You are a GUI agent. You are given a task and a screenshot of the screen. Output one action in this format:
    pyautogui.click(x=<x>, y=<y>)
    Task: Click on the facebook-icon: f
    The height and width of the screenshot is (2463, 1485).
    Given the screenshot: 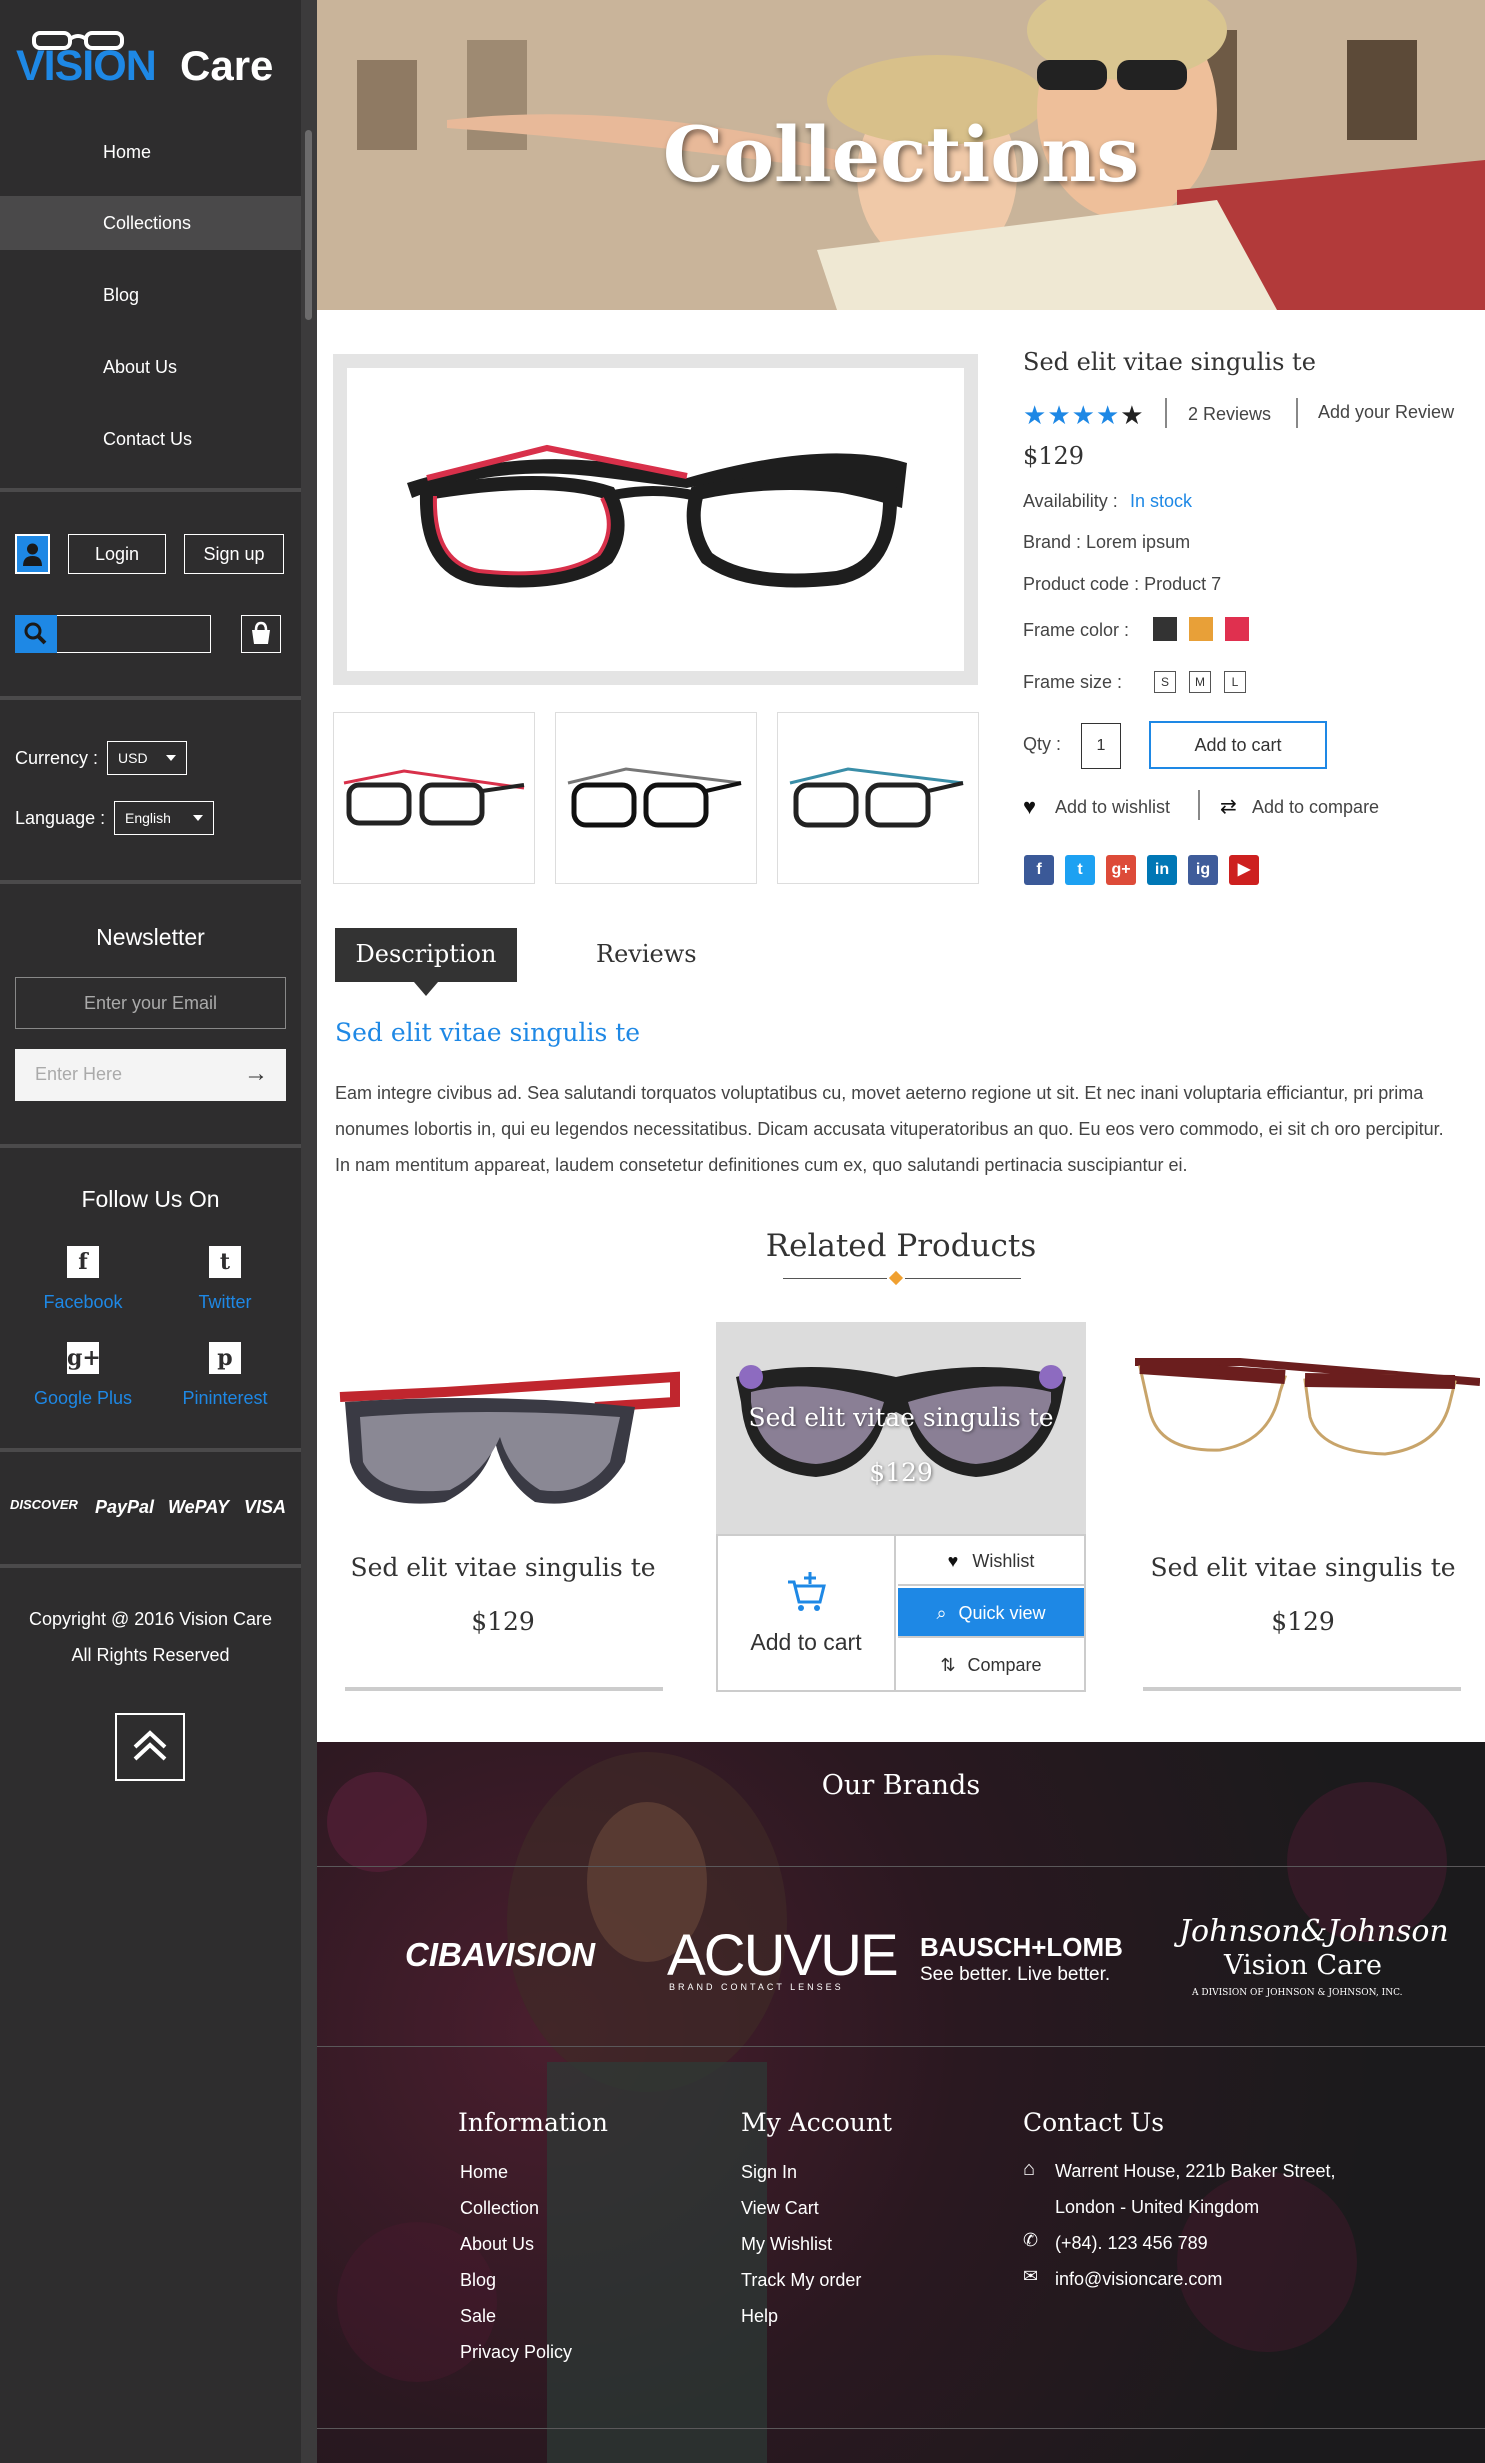 What is the action you would take?
    pyautogui.click(x=1039, y=870)
    